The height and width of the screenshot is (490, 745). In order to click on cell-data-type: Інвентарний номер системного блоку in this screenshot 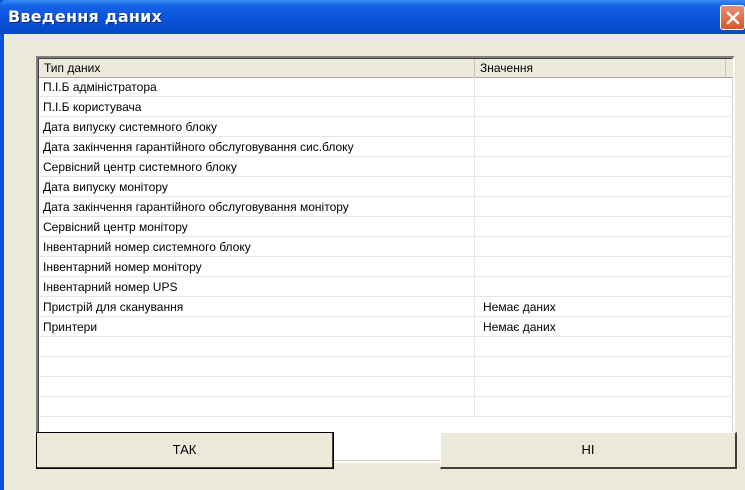, I will do `click(257, 247)`.